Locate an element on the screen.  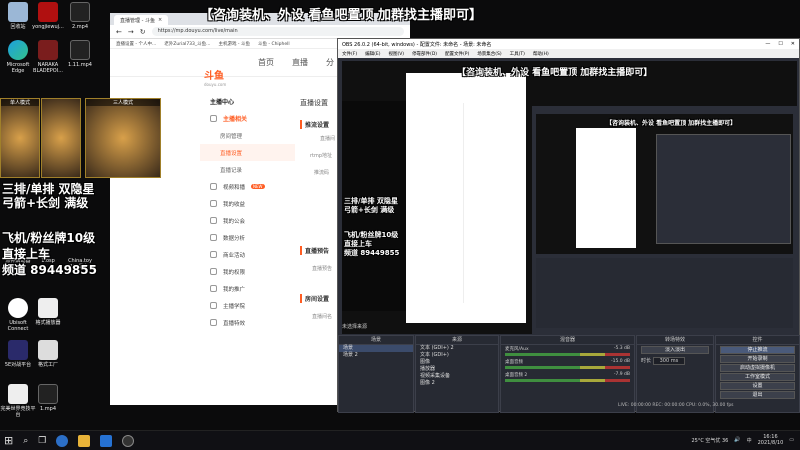
clock: 16:16 2021/8/10 is located at coordinates (771, 440).